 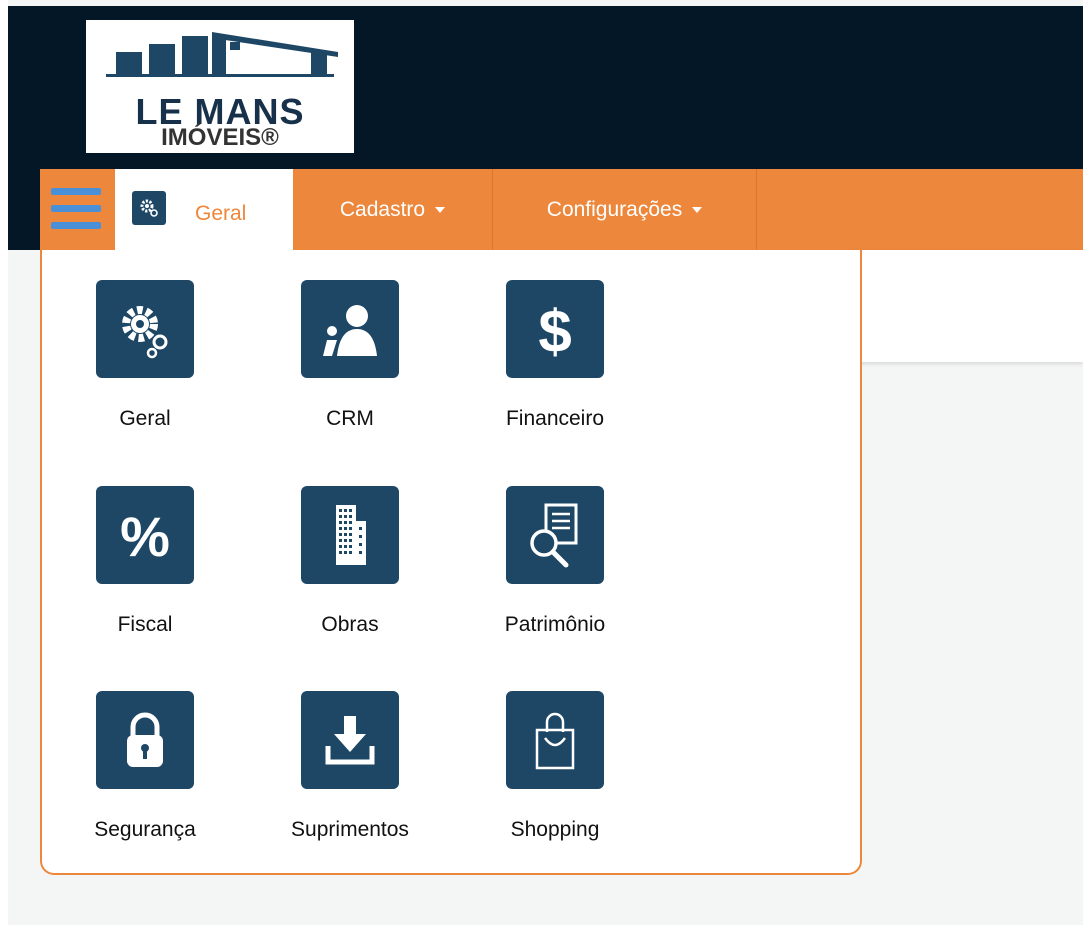 What do you see at coordinates (966, 306) in the screenshot?
I see `content-panel` at bounding box center [966, 306].